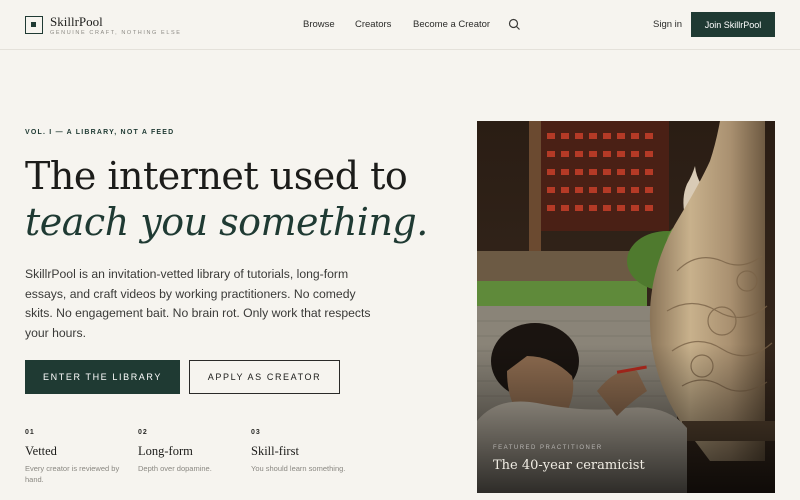 The height and width of the screenshot is (500, 800). Describe the element at coordinates (30, 432) in the screenshot. I see `feature-number: 01` at that location.